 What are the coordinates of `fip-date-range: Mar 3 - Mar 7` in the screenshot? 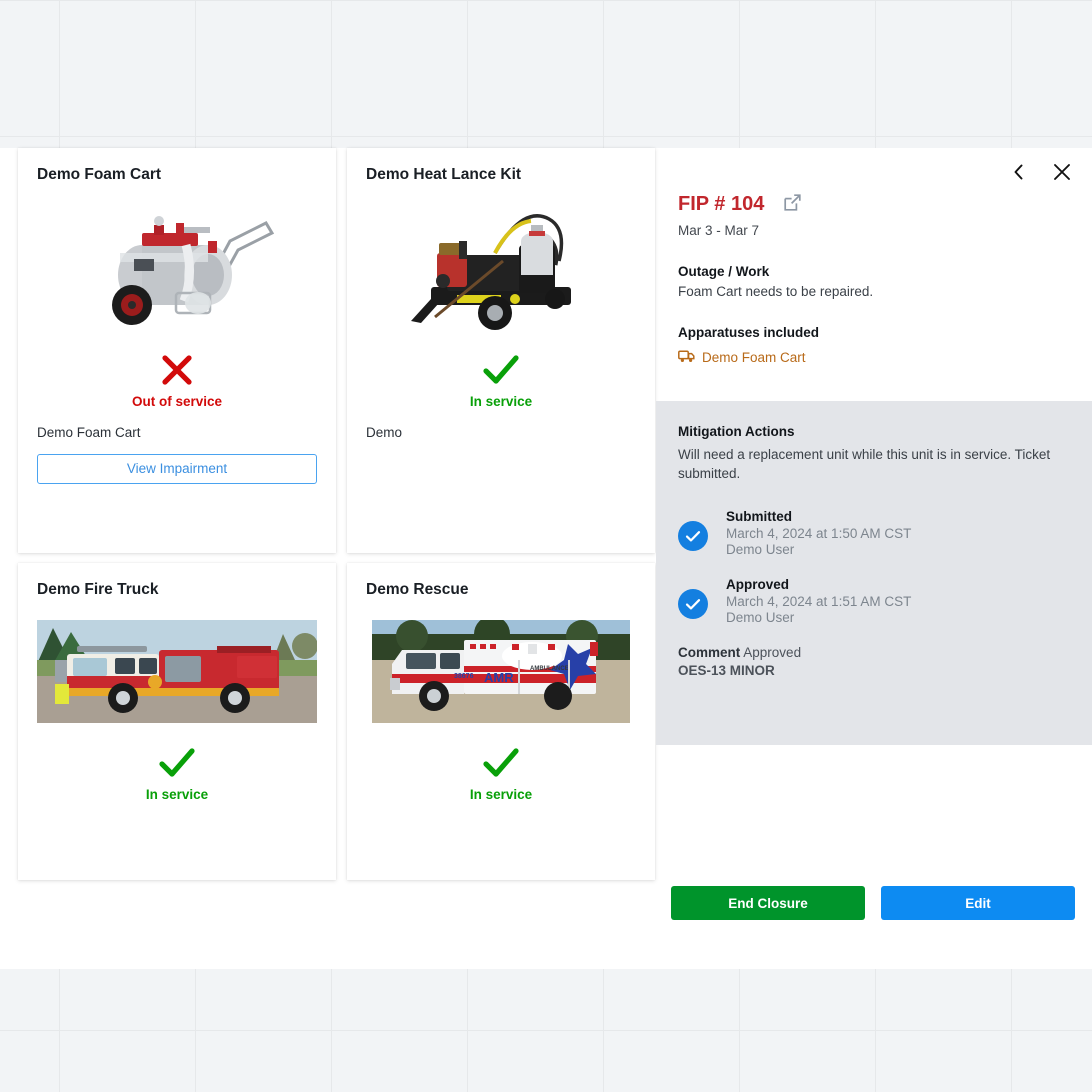 It's located at (719, 230).